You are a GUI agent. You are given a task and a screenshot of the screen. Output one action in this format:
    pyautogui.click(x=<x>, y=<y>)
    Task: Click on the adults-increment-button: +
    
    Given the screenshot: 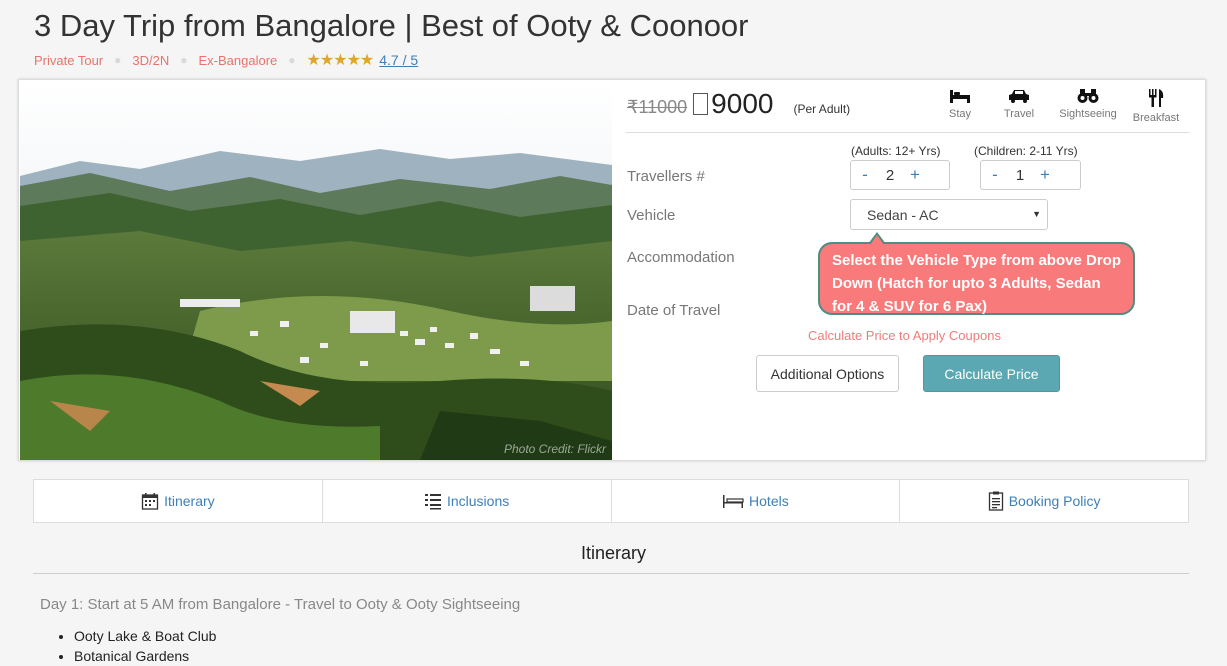 What is the action you would take?
    pyautogui.click(x=915, y=175)
    